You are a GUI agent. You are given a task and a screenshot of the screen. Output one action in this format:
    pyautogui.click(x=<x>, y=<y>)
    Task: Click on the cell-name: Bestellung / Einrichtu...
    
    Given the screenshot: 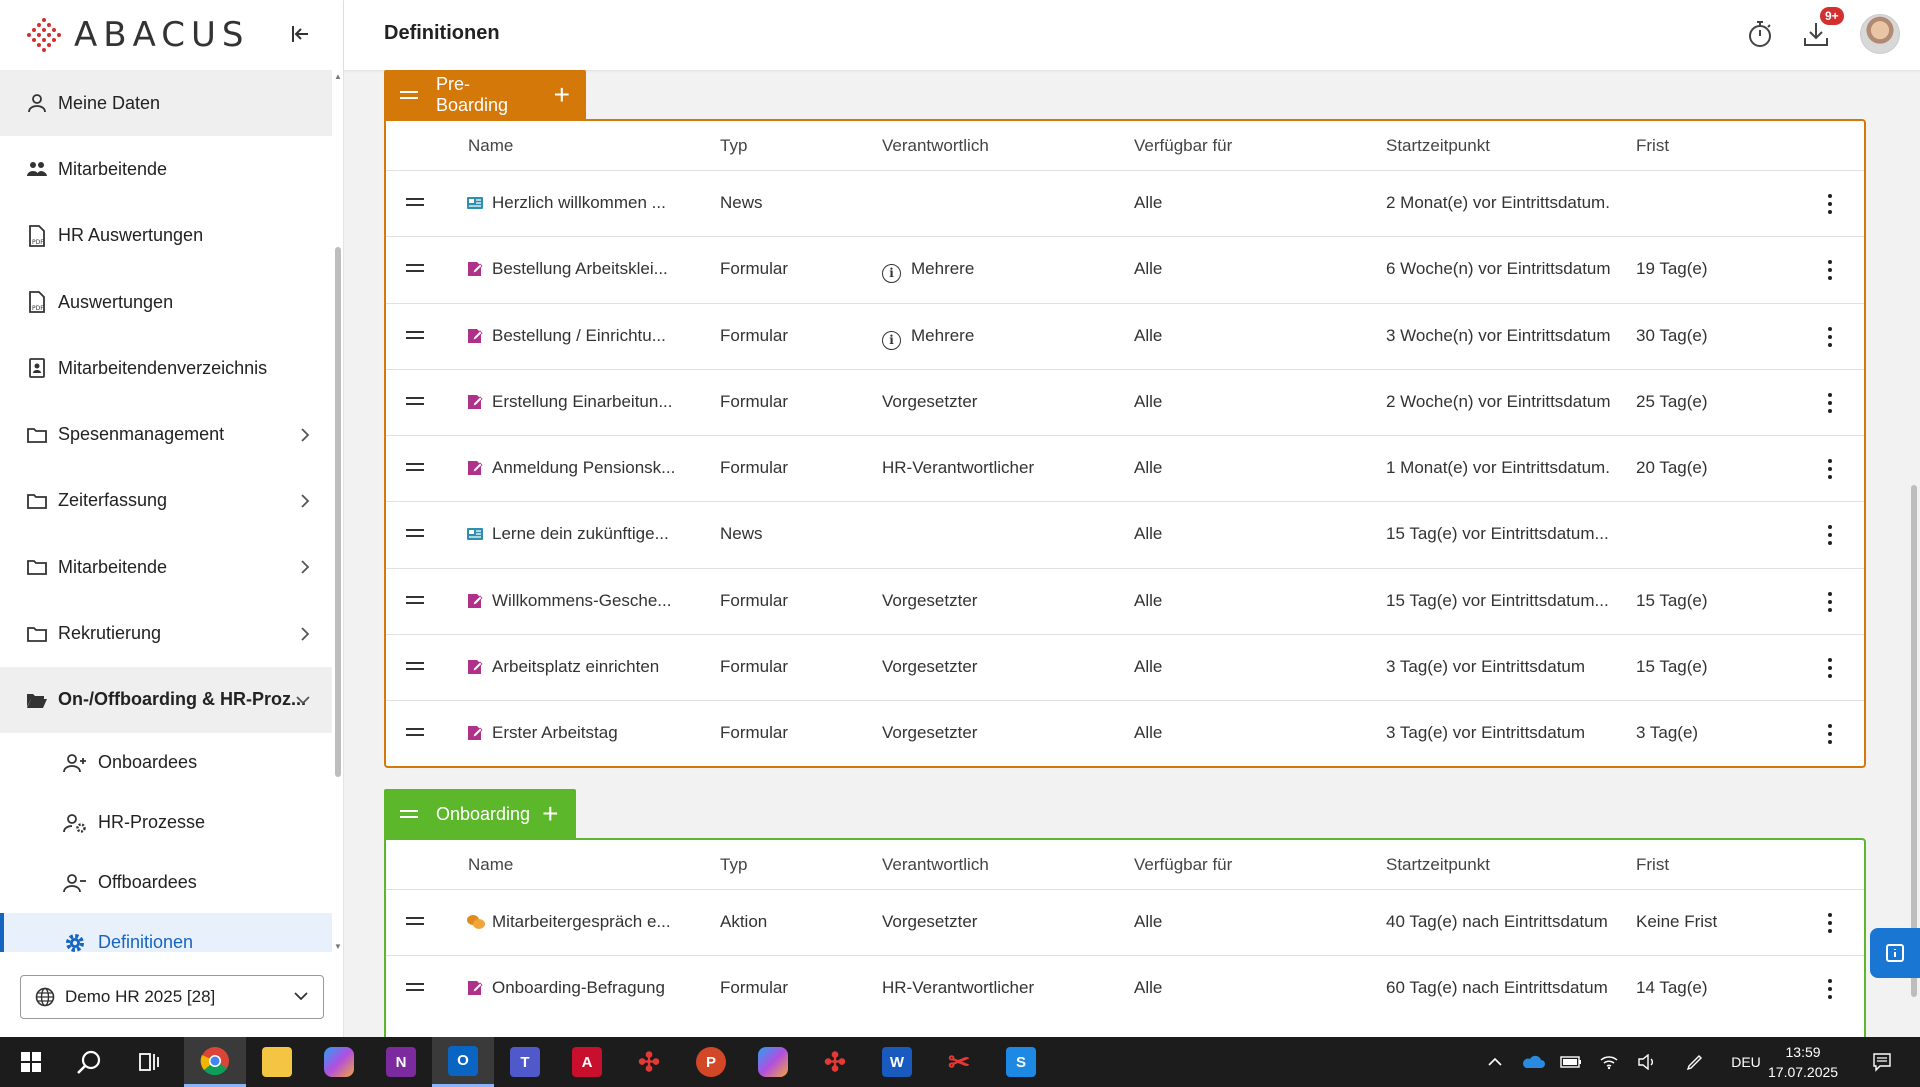 What is the action you would take?
    pyautogui.click(x=579, y=336)
    